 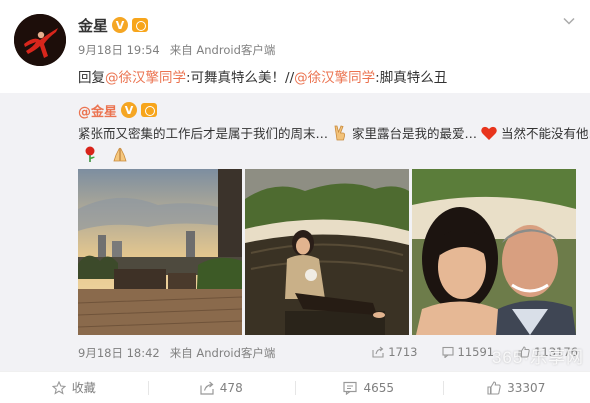 I want to click on post-action-bar: 收藏 478 4655 33307, so click(x=295, y=387).